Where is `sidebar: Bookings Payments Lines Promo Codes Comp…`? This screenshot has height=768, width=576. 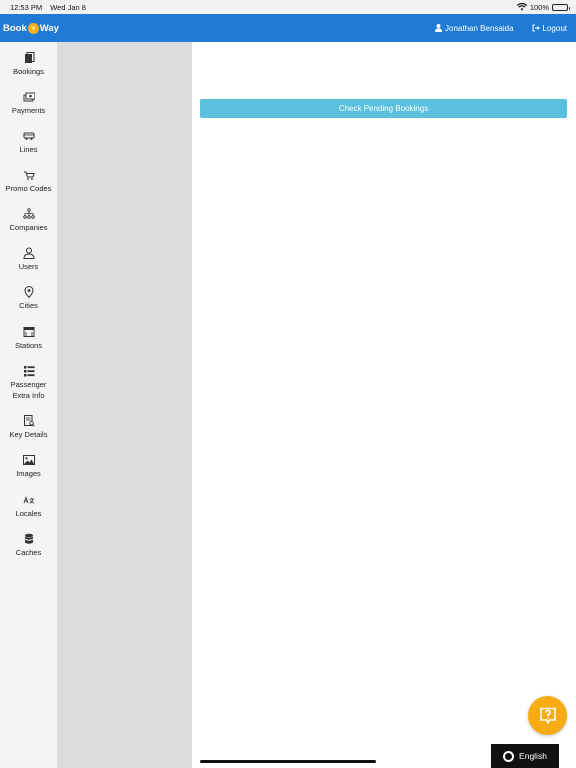
sidebar: Bookings Payments Lines Promo Codes Comp… is located at coordinates (29, 405).